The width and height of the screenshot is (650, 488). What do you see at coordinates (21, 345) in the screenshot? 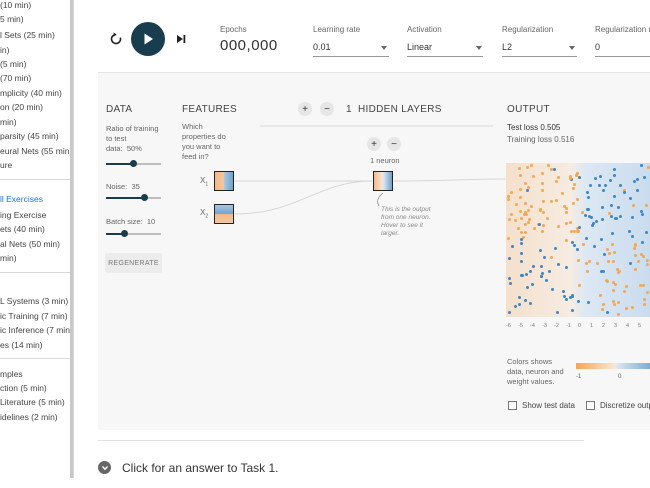
I see `sidebar-item: es (14 min)` at bounding box center [21, 345].